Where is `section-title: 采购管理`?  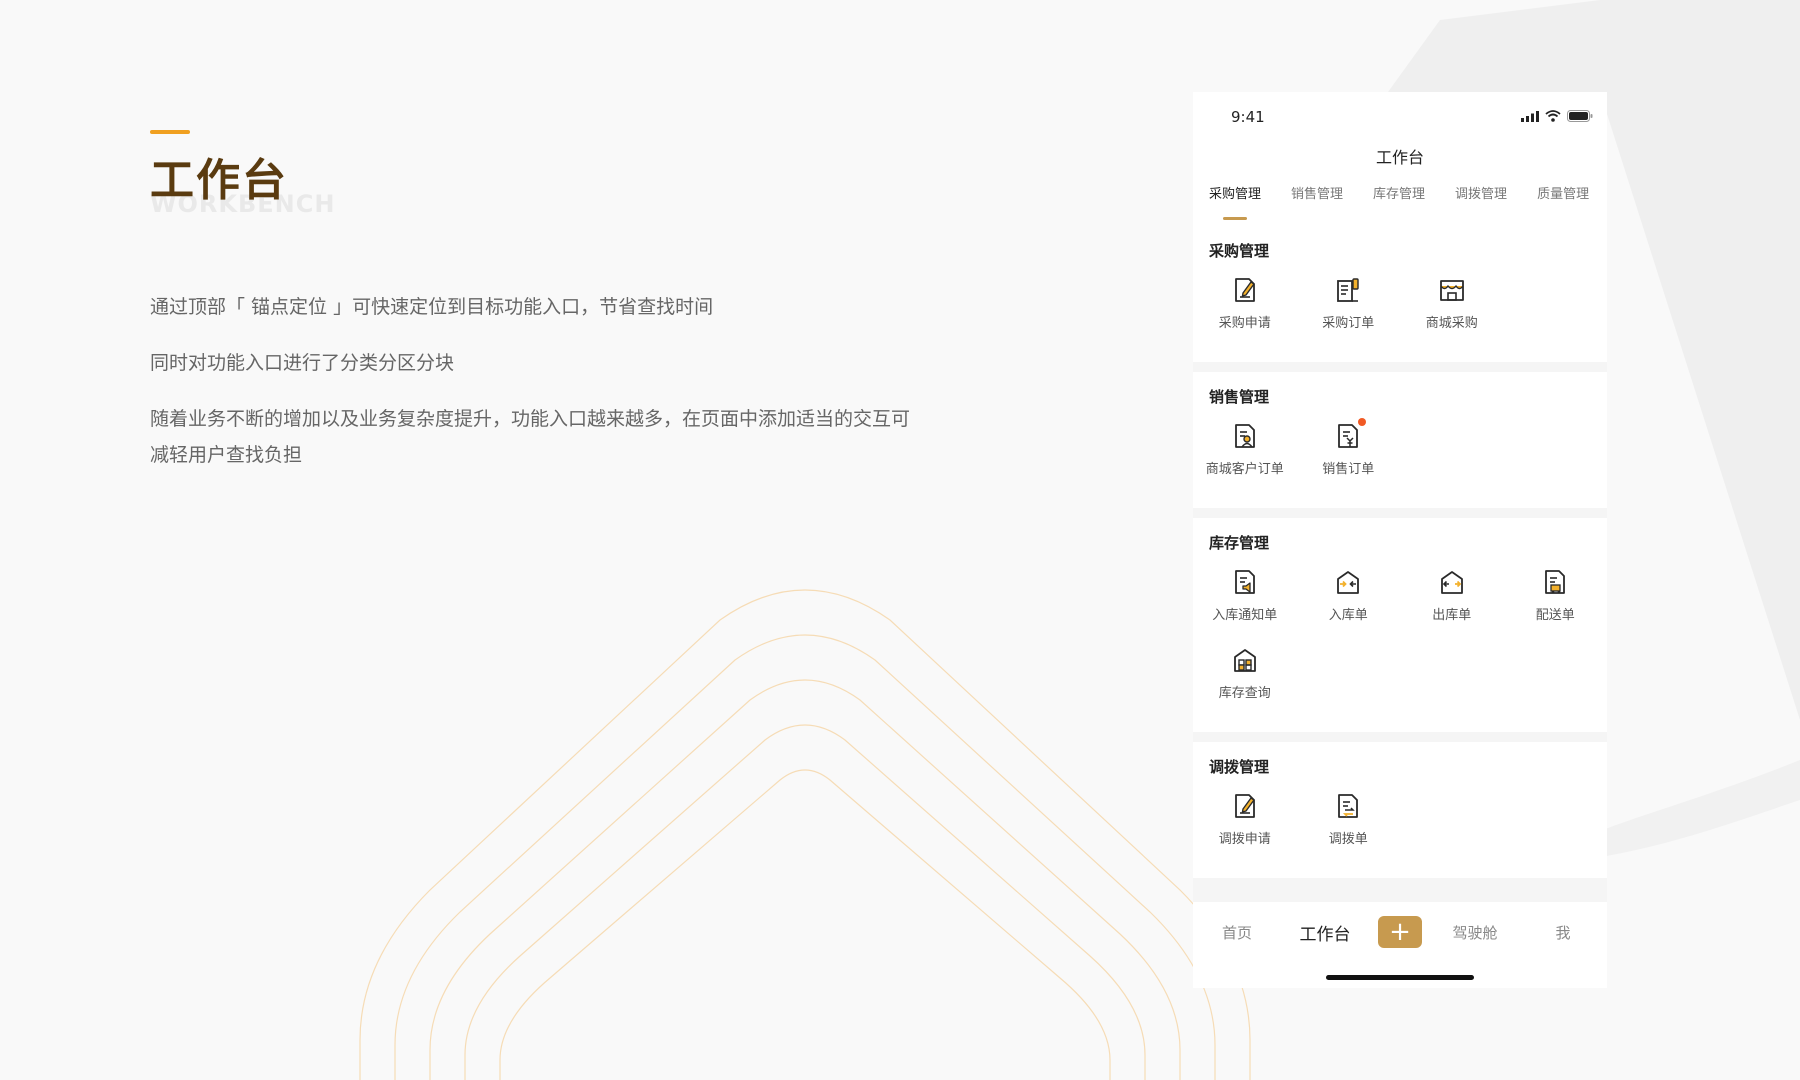
section-title: 采购管理 is located at coordinates (1239, 251).